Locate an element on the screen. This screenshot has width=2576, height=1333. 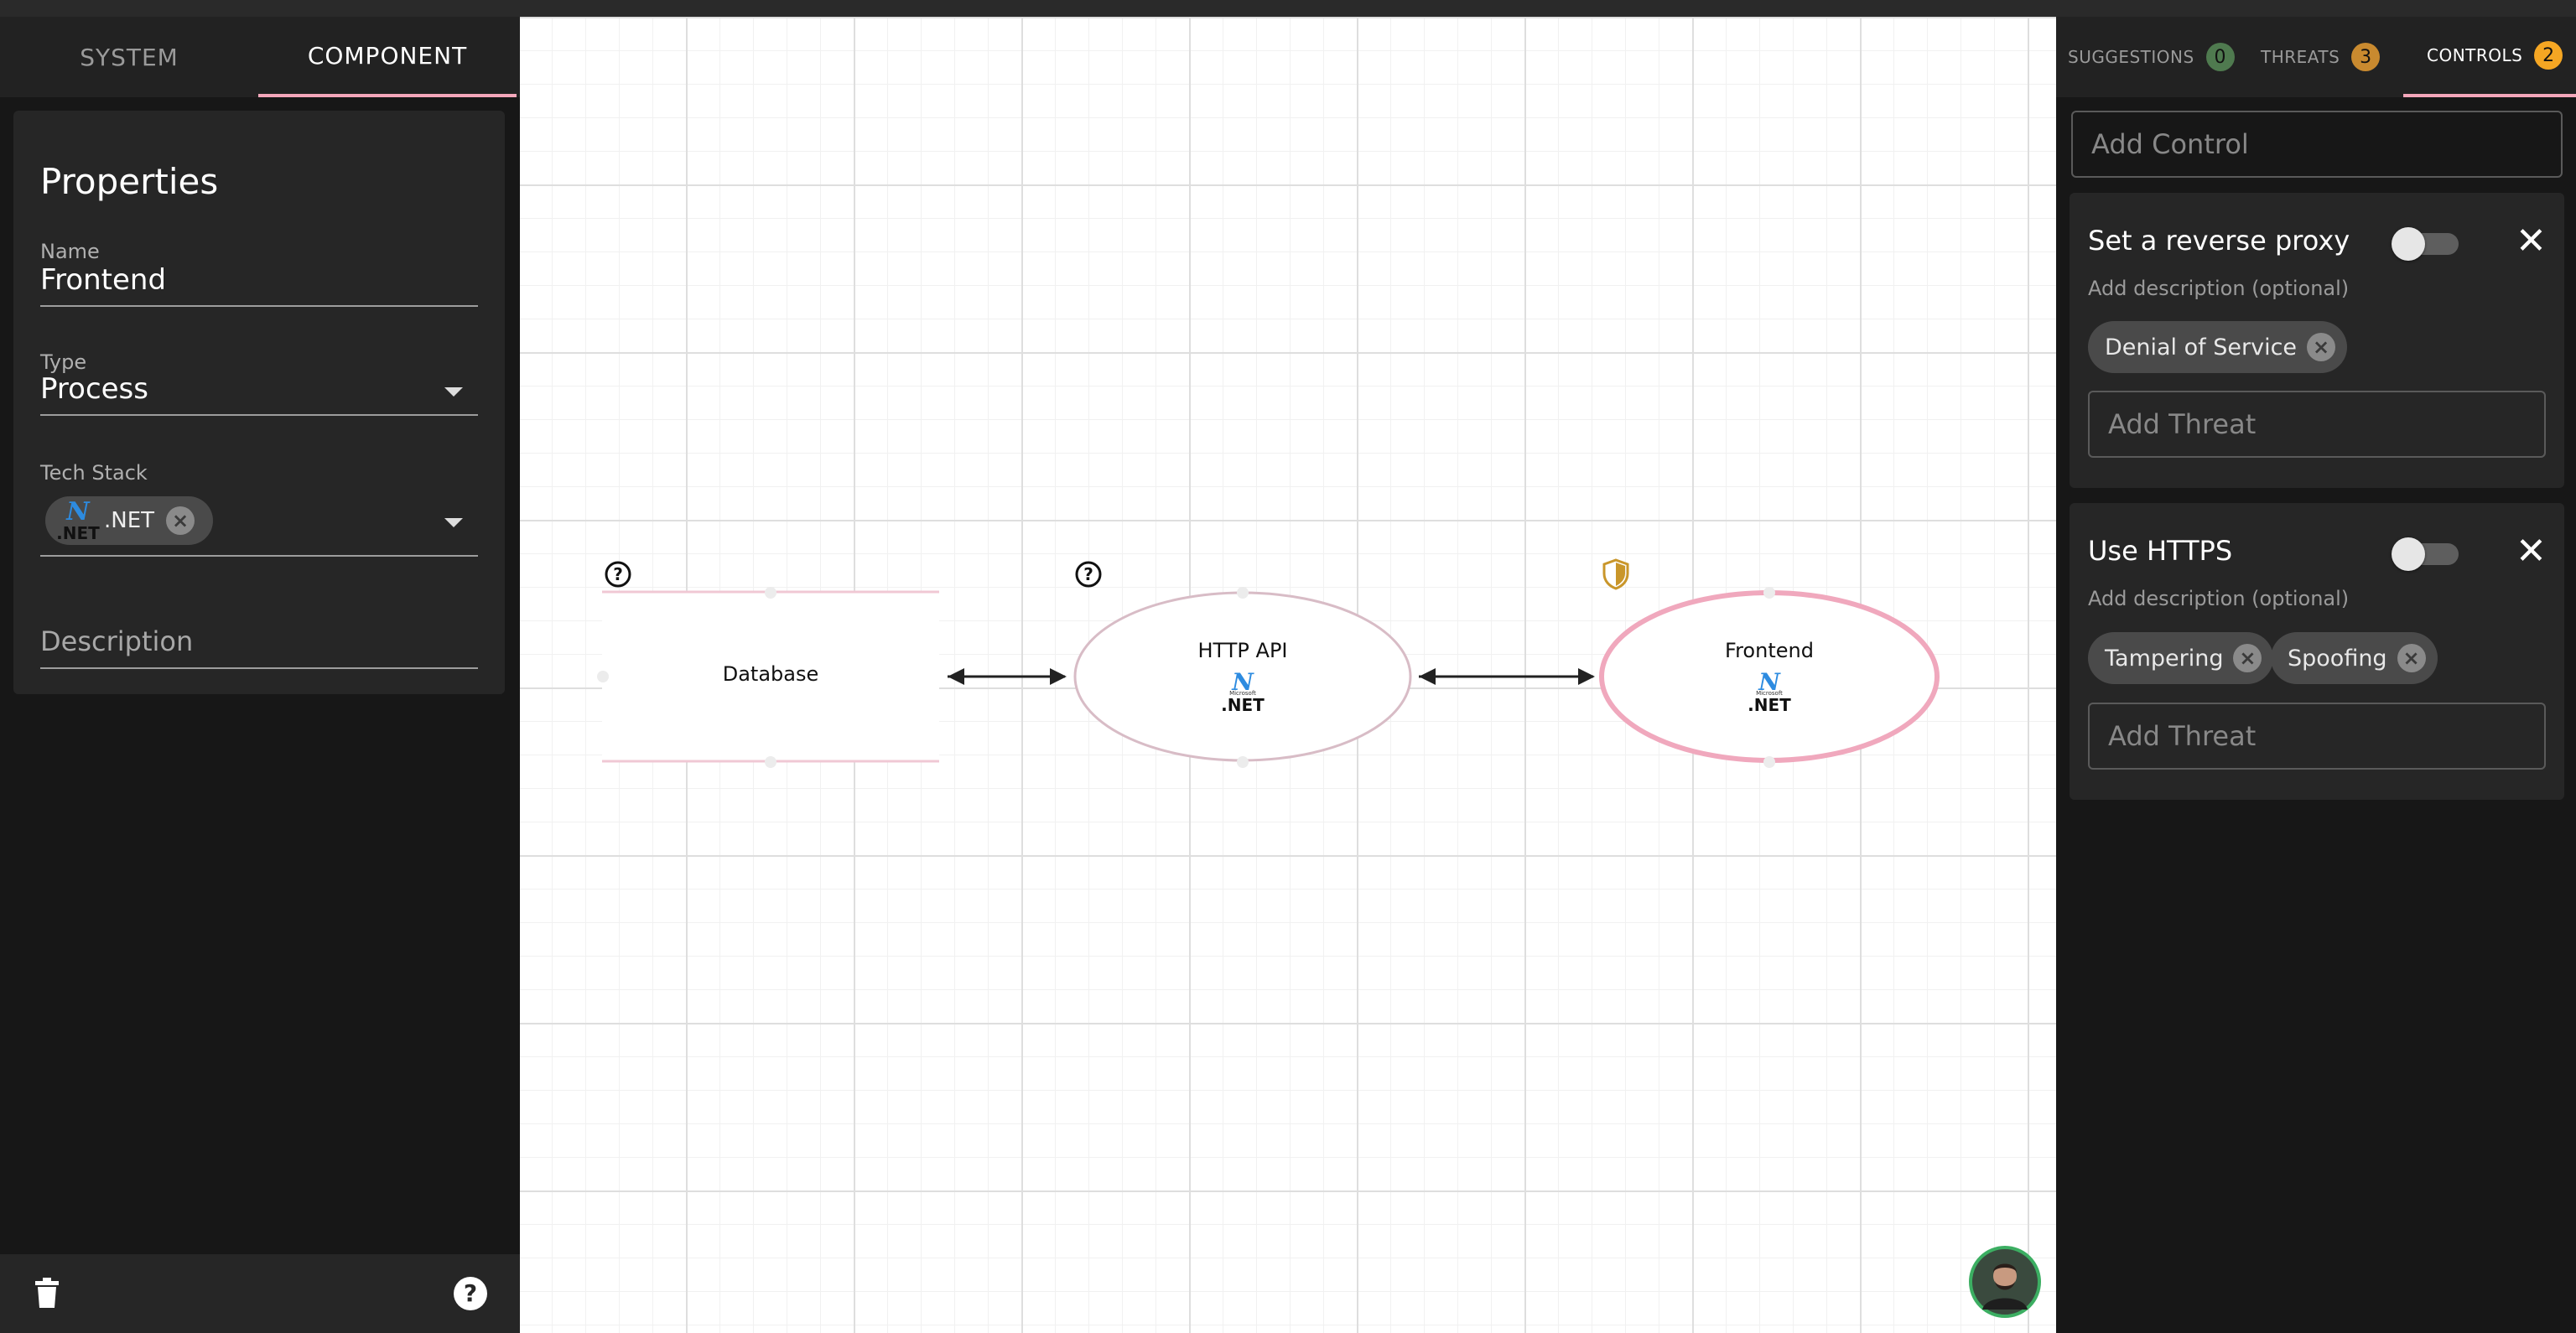
node-database-label: Database is located at coordinates (770, 674).